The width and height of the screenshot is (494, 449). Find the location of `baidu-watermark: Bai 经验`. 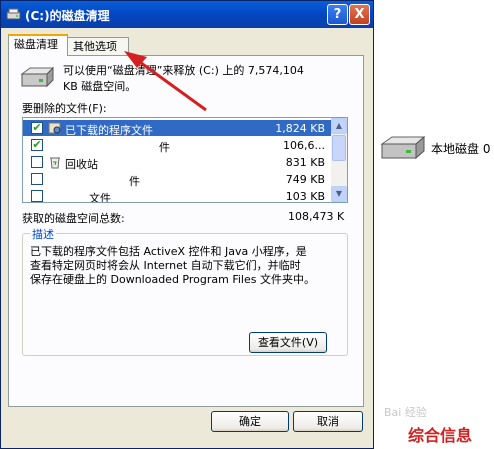

baidu-watermark: Bai 经验 is located at coordinates (405, 412).